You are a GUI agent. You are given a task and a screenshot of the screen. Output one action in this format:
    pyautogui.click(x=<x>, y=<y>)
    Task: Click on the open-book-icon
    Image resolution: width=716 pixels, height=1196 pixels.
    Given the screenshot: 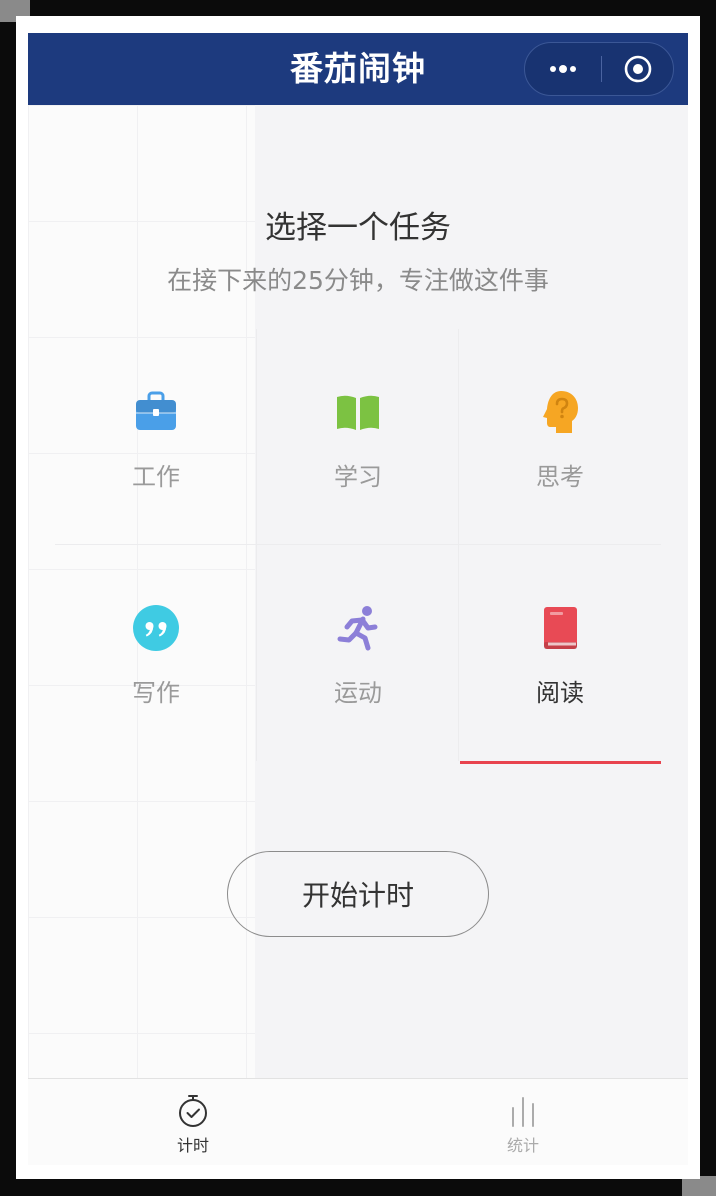 What is the action you would take?
    pyautogui.click(x=358, y=412)
    